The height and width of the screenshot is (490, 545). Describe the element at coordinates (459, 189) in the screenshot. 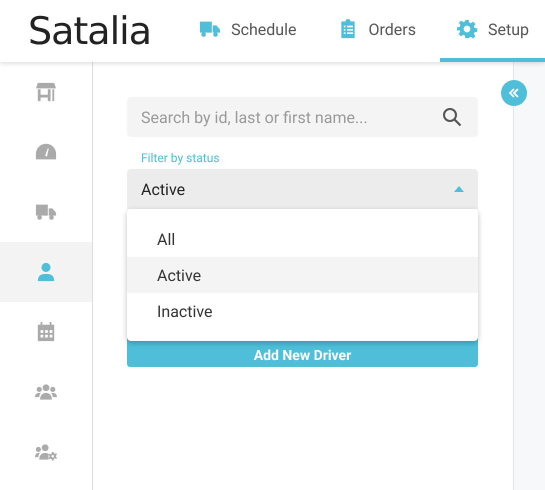

I see `caret-icon` at that location.